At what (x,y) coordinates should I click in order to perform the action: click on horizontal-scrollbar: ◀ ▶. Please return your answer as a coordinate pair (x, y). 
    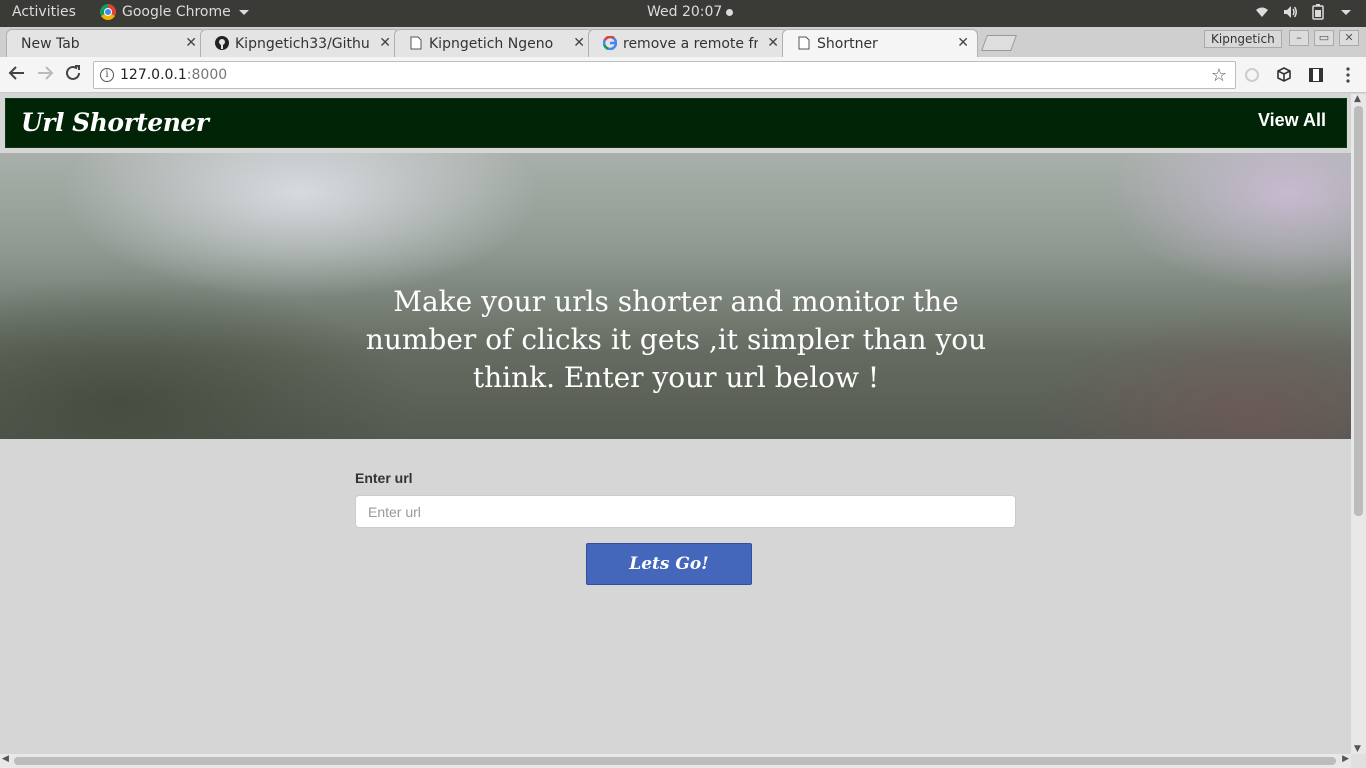
    Looking at the image, I should click on (675, 761).